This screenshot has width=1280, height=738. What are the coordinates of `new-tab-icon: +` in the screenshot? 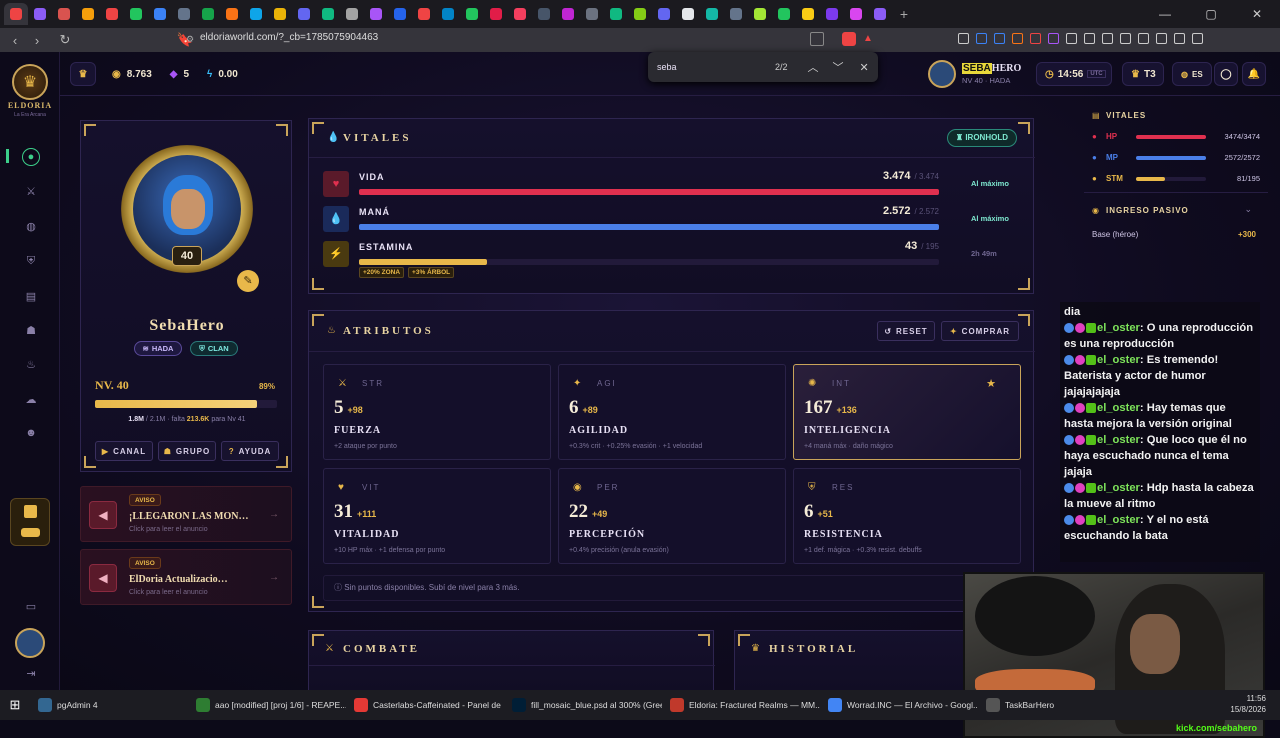 It's located at (904, 14).